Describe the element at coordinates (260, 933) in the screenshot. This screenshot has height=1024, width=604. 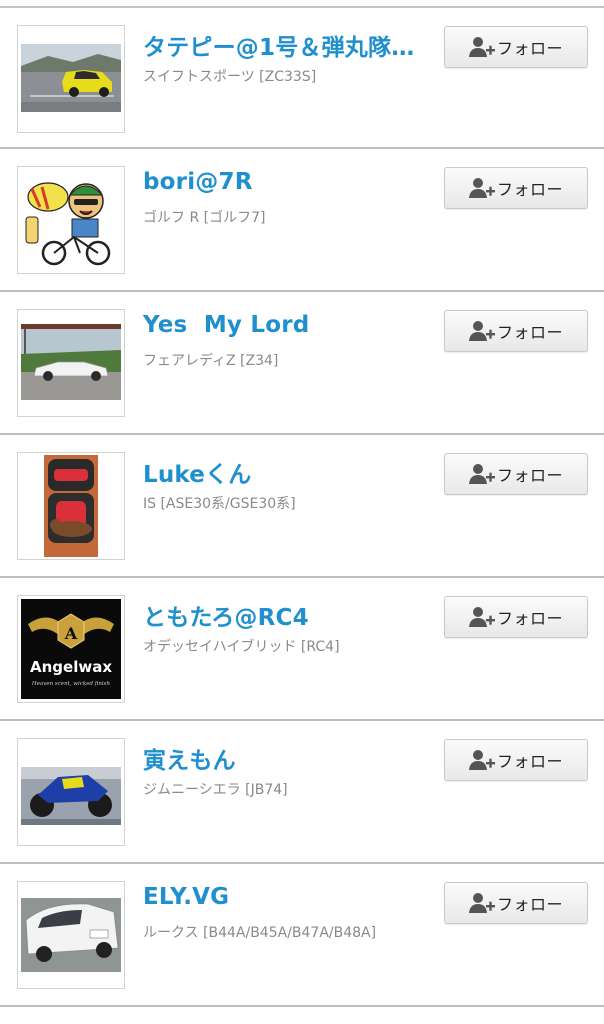
I see `car-model-text: ルークス [B44A/B45A/B47A/B48A]` at that location.